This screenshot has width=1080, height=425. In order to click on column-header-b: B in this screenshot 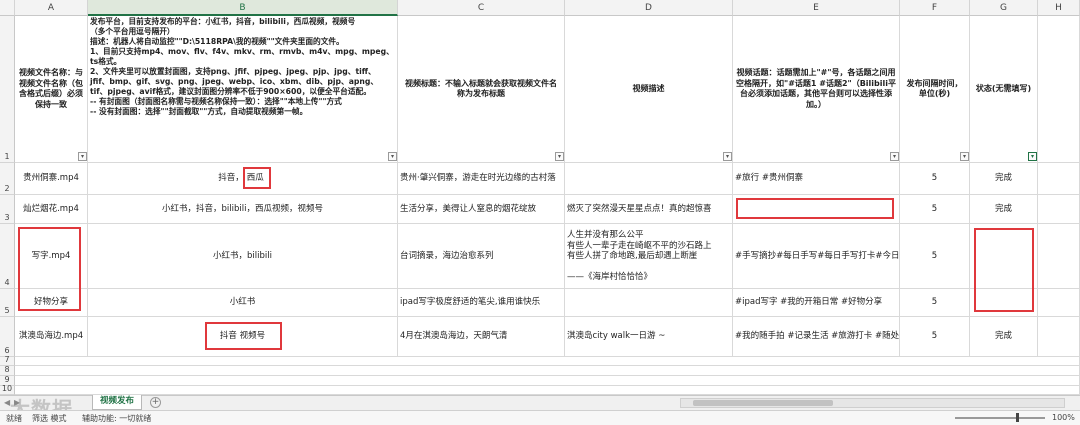, I will do `click(243, 8)`.